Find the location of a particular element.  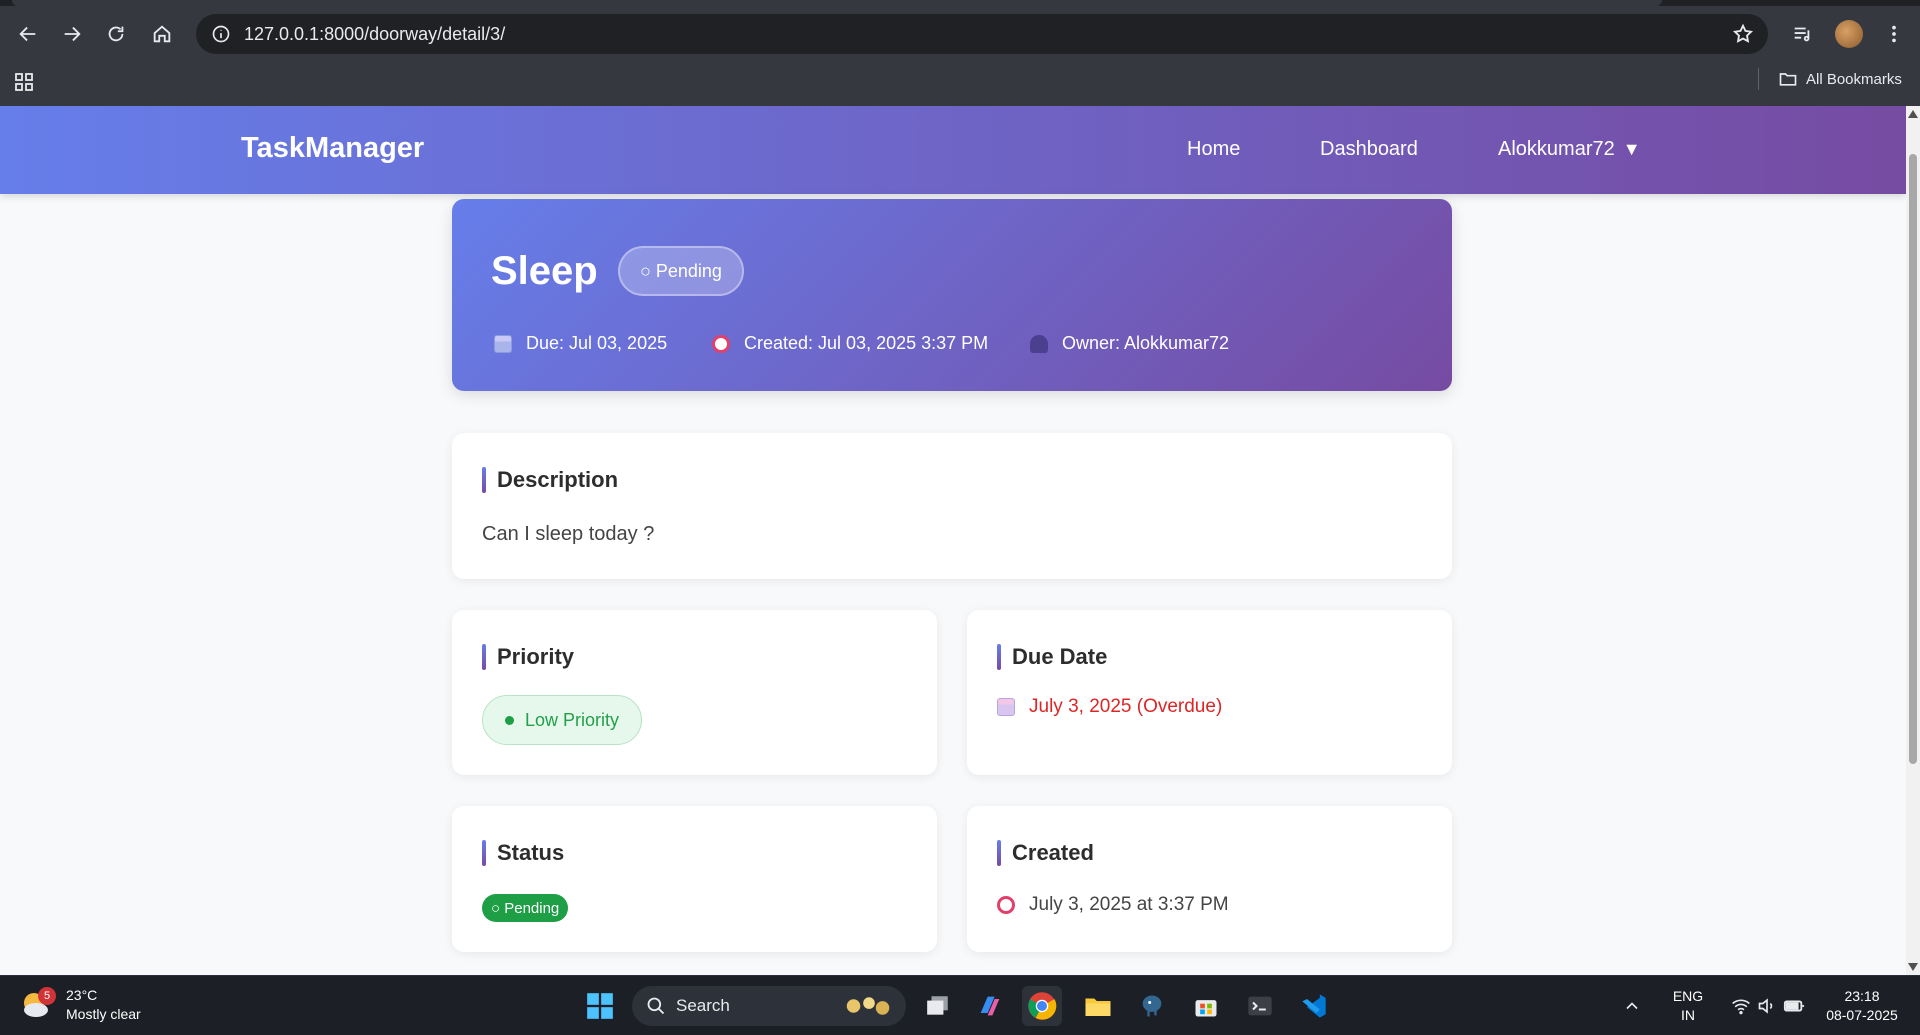

arrow-left-icon is located at coordinates (27, 34).